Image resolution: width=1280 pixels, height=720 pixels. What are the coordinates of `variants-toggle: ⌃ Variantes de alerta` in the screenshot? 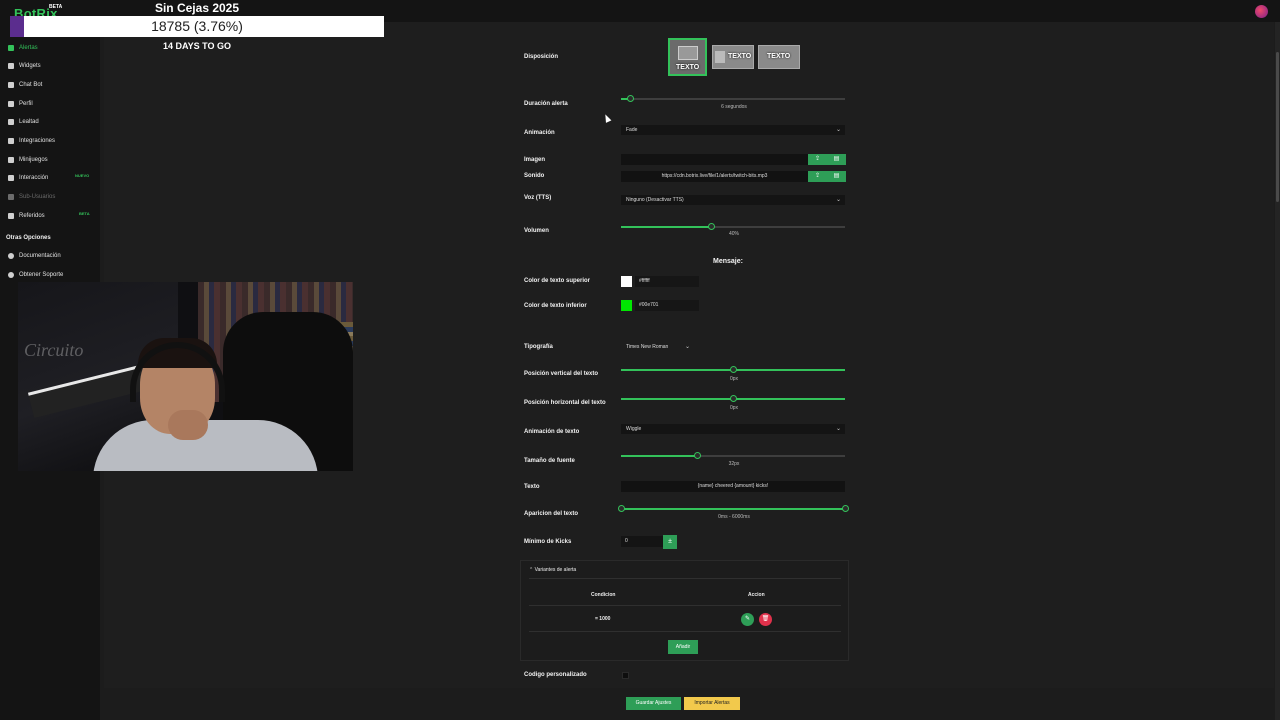 It's located at (552, 570).